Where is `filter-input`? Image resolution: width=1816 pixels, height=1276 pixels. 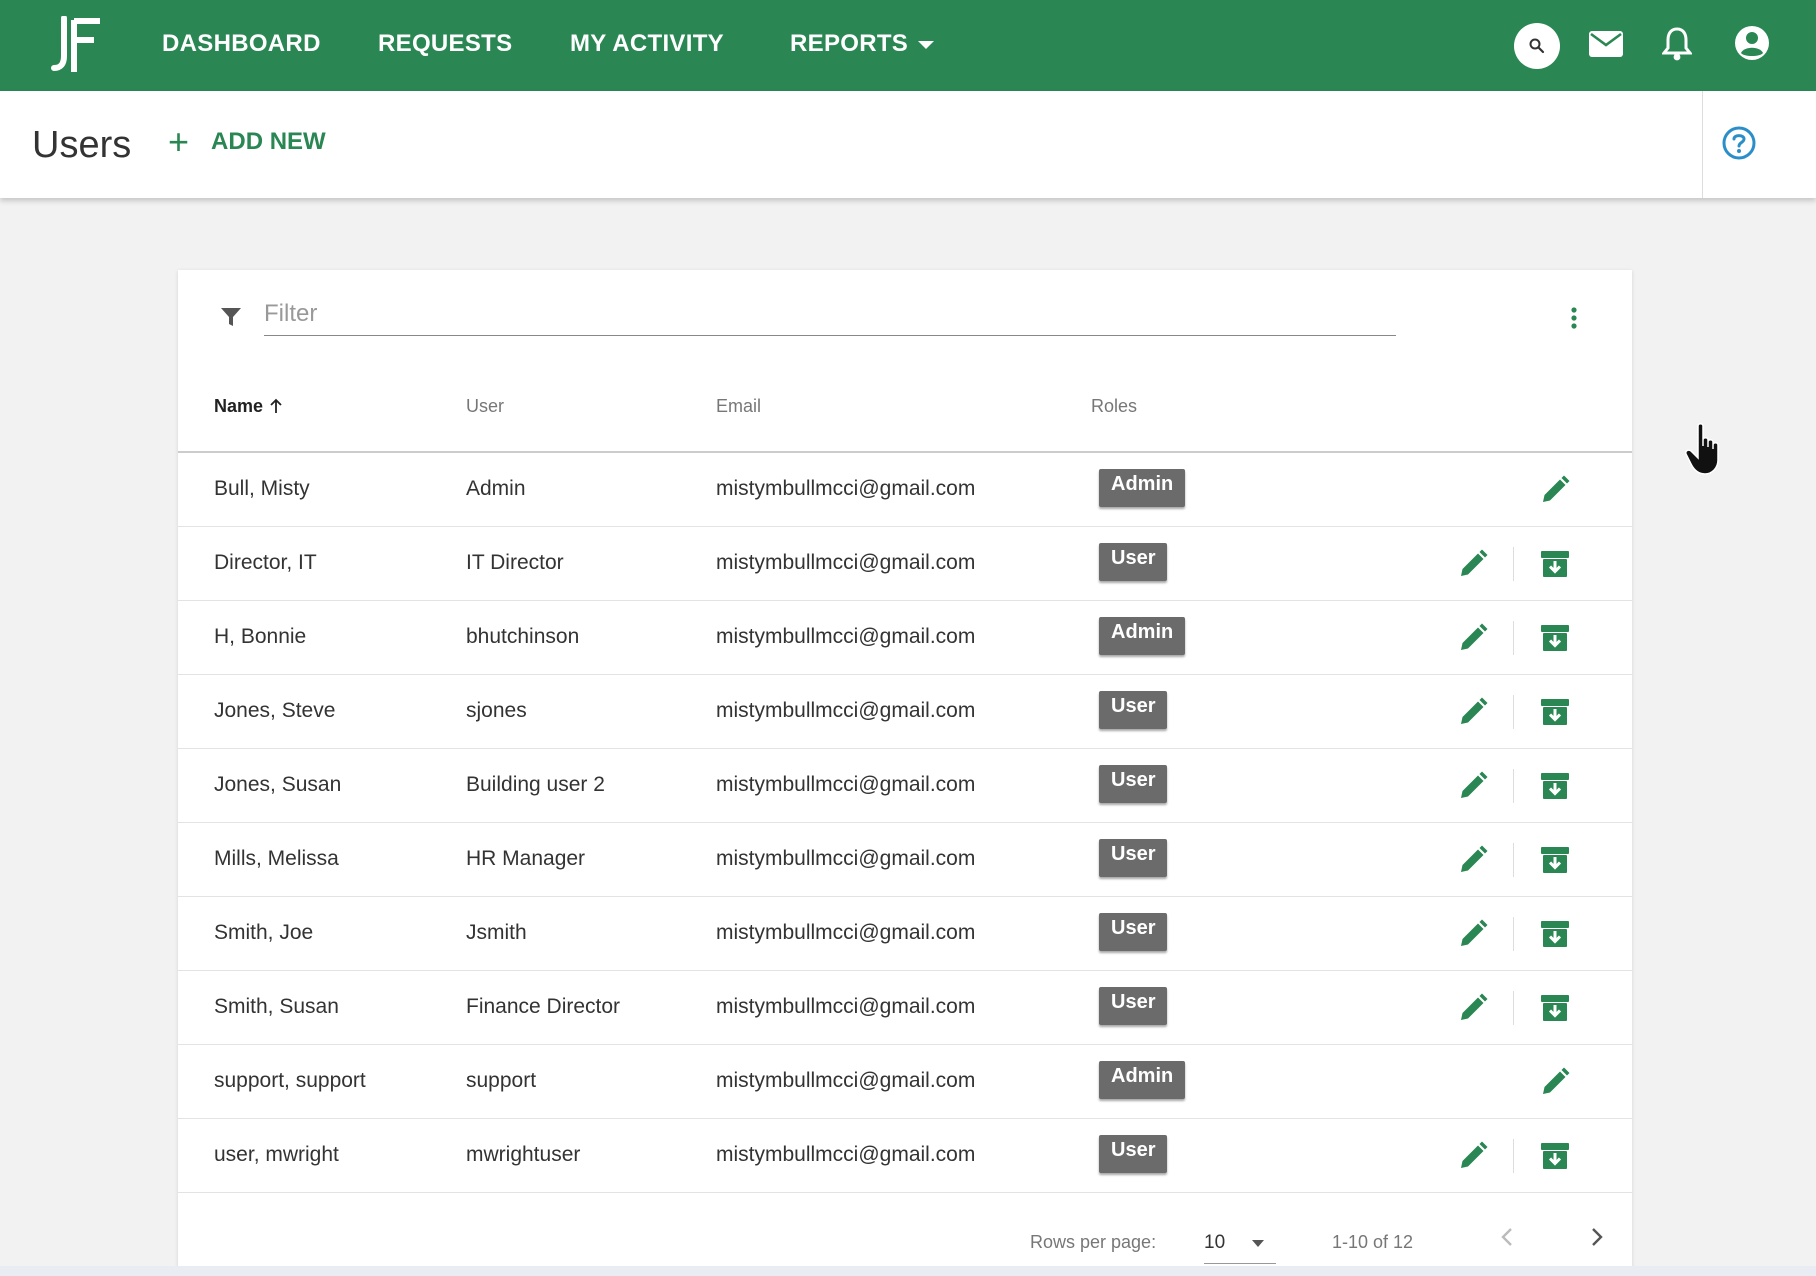 filter-input is located at coordinates (830, 314).